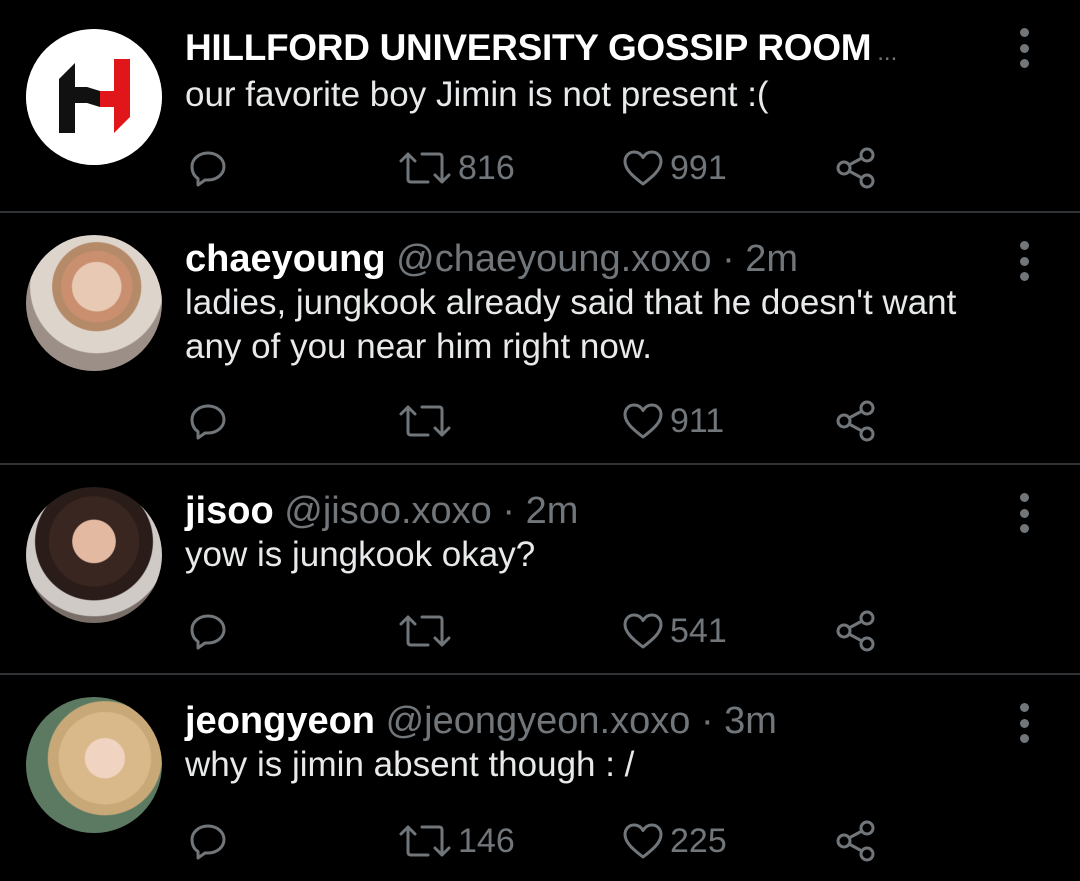  Describe the element at coordinates (229, 511) in the screenshot. I see `display-name: jisoo` at that location.